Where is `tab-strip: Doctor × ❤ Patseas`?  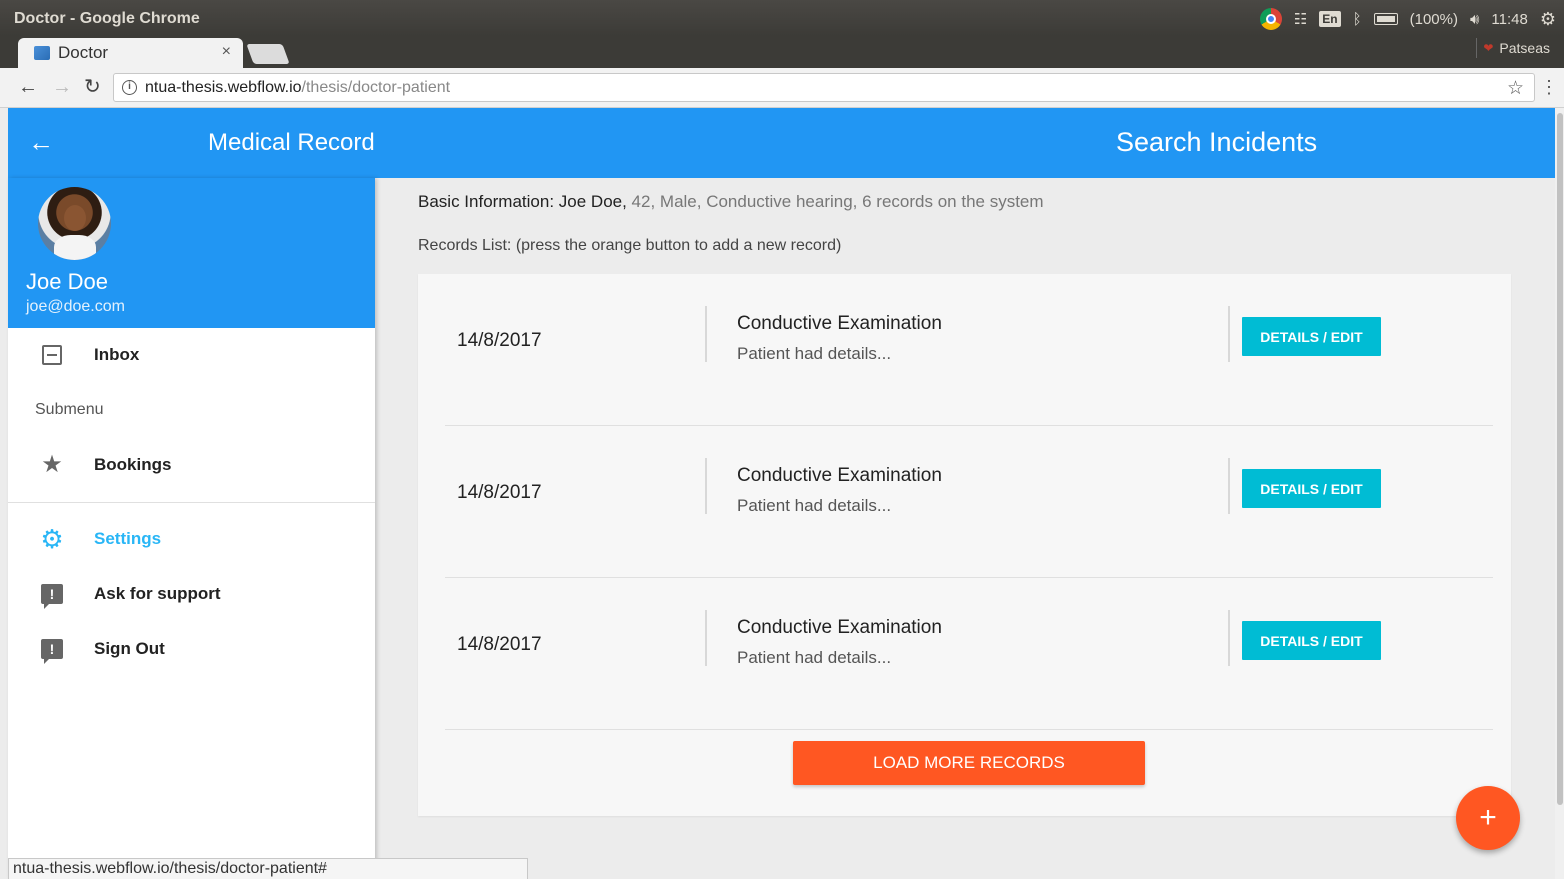
tab-strip: Doctor × ❤ Patseas is located at coordinates (782, 52).